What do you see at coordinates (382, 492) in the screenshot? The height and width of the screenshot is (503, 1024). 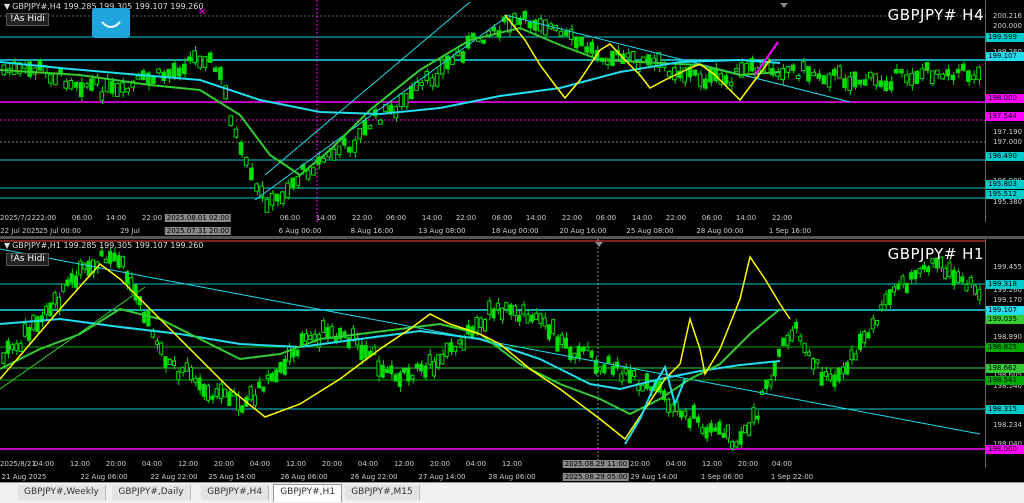 I see `tab-m15: GBPJPY#,M15` at bounding box center [382, 492].